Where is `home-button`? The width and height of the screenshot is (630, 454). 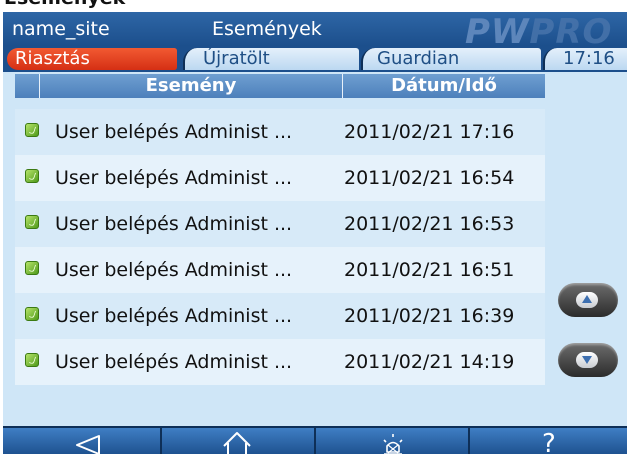 home-button is located at coordinates (239, 441).